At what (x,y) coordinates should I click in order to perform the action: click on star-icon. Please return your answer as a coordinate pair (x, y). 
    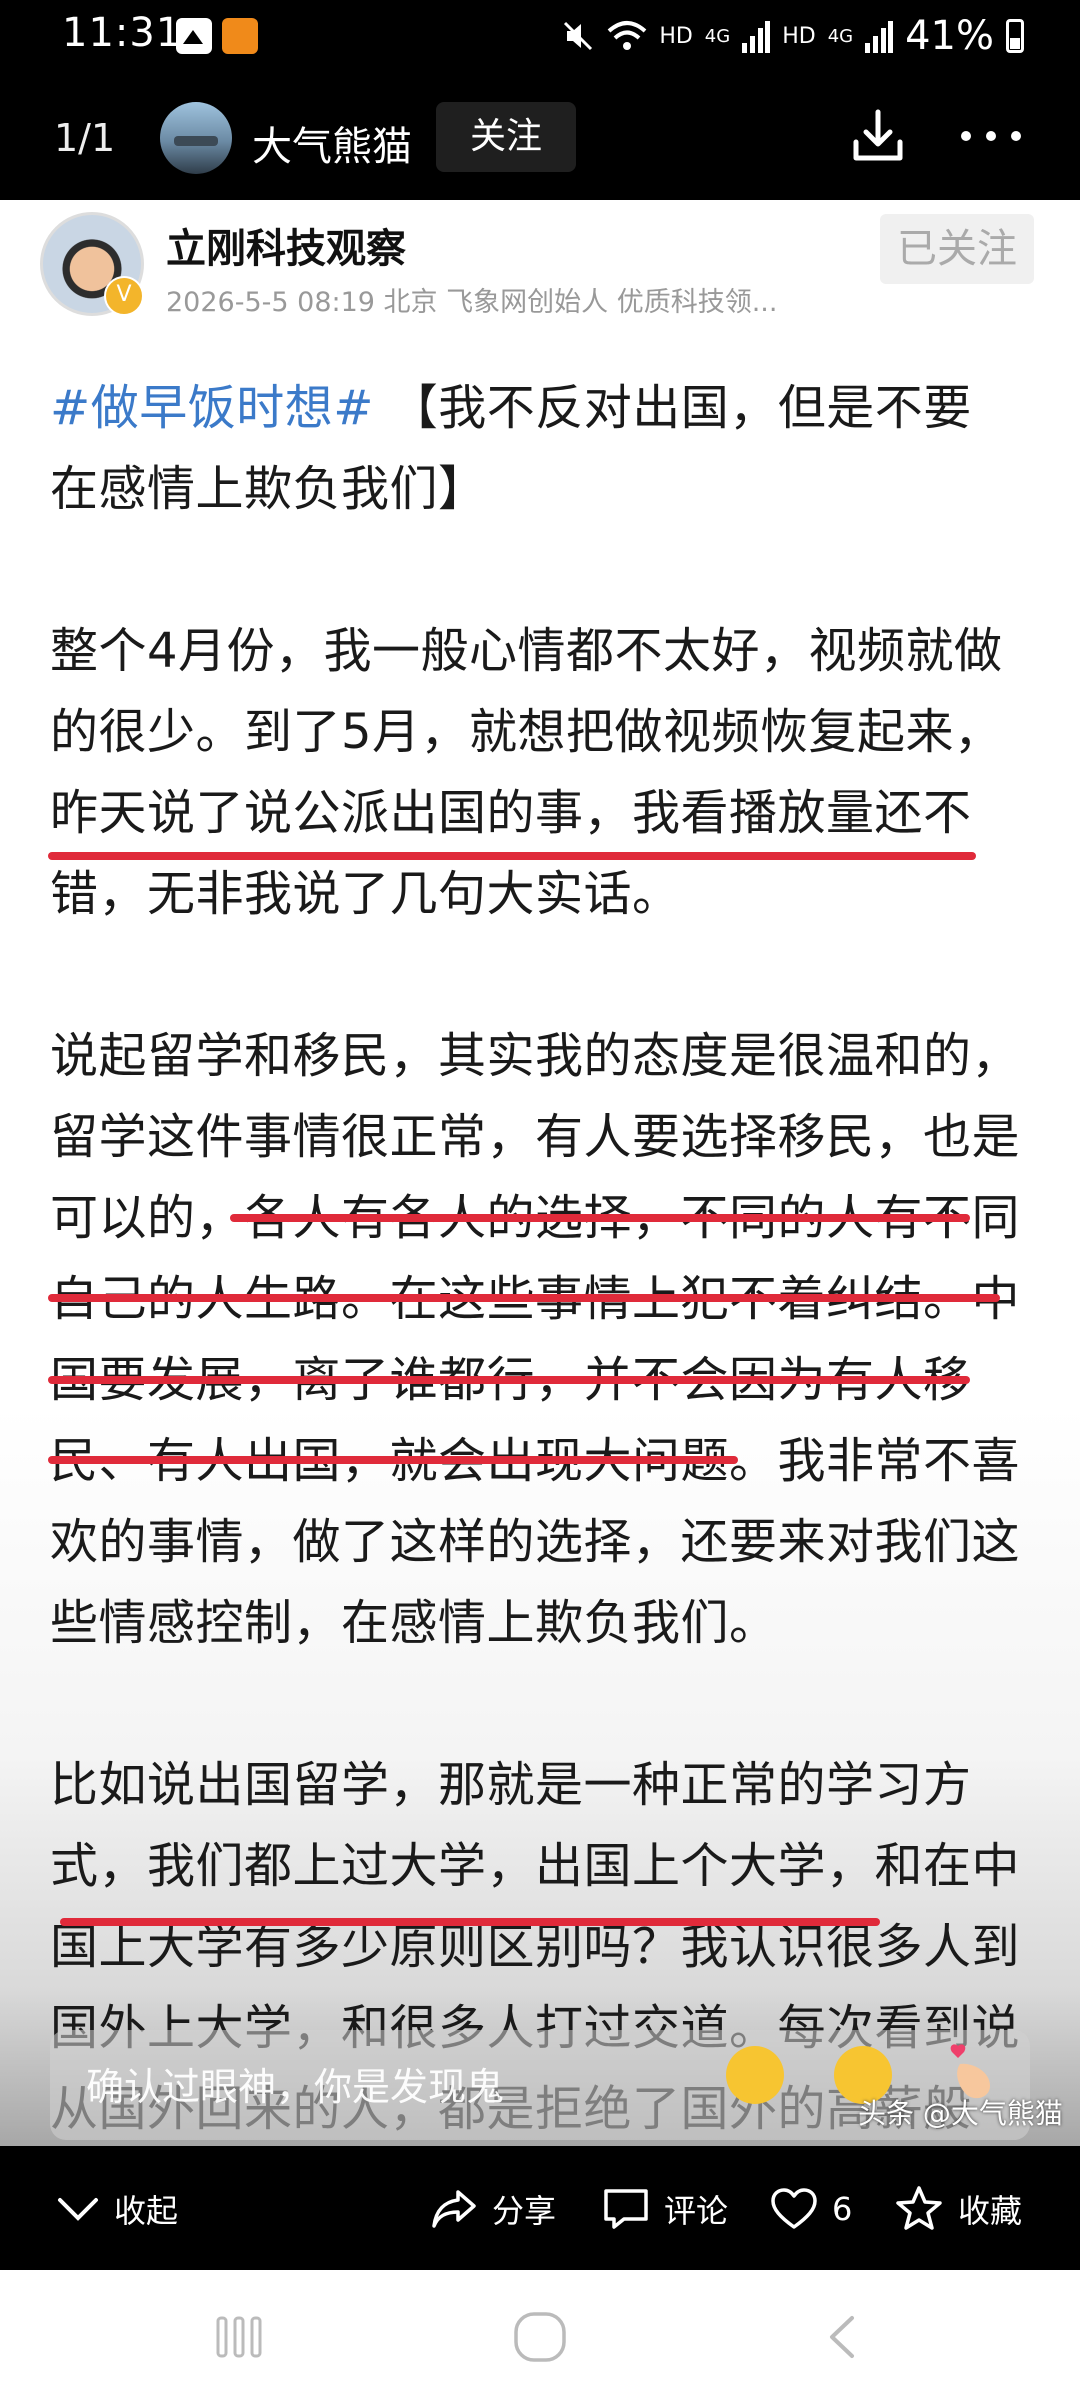
    Looking at the image, I should click on (919, 2208).